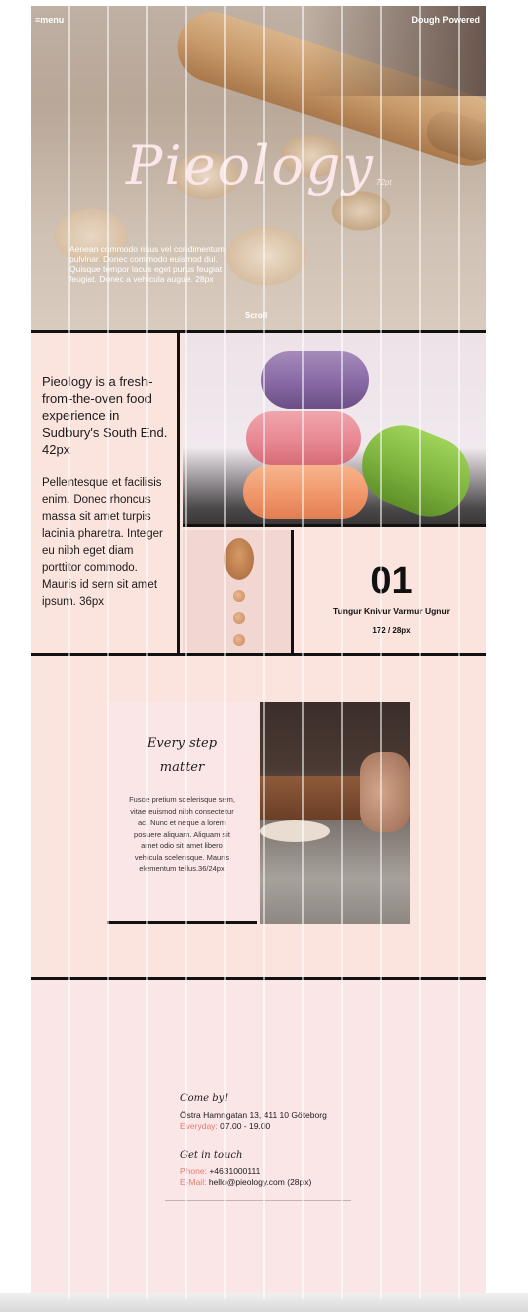 The width and height of the screenshot is (528, 1312). I want to click on macaron-orange, so click(305, 492).